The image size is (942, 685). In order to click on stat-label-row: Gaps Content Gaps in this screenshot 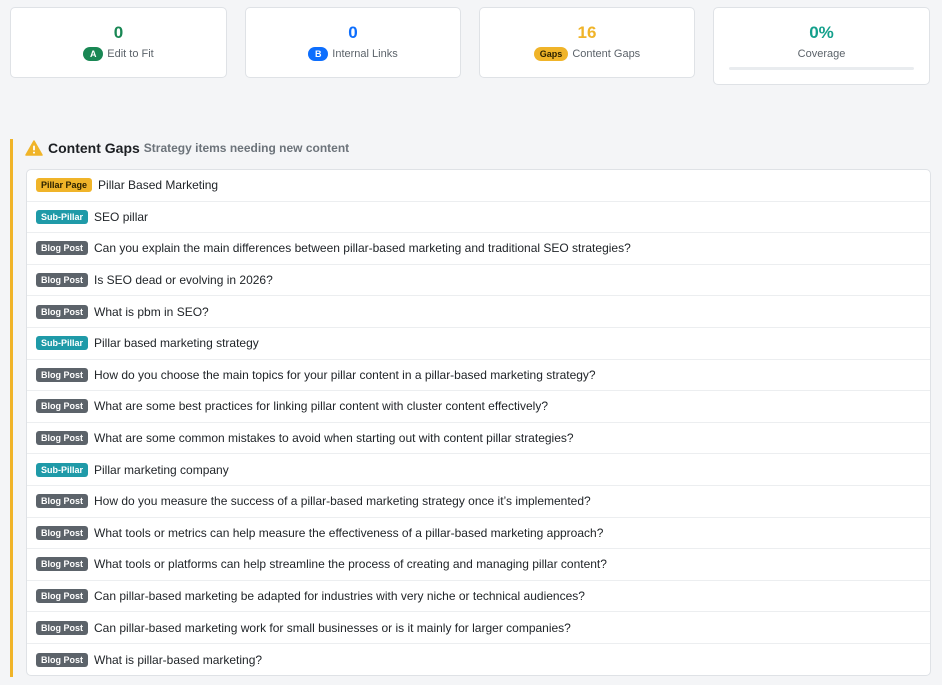, I will do `click(587, 54)`.